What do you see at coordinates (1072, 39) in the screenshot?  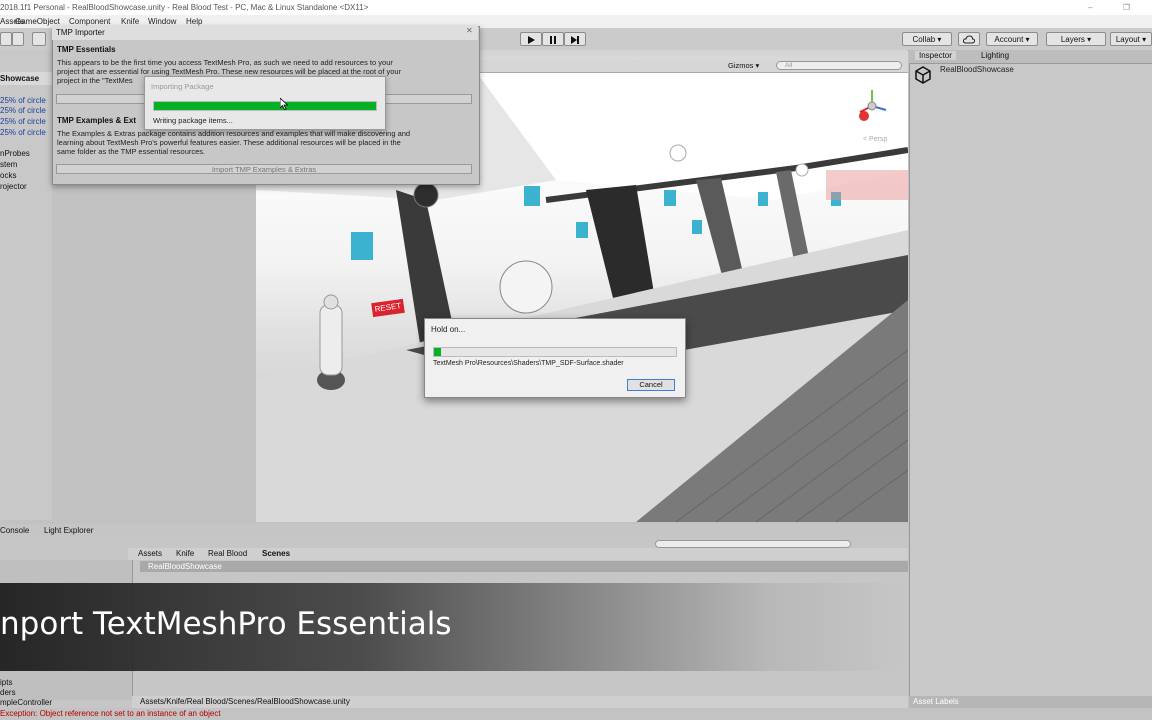 I see `layers-label: Layers` at bounding box center [1072, 39].